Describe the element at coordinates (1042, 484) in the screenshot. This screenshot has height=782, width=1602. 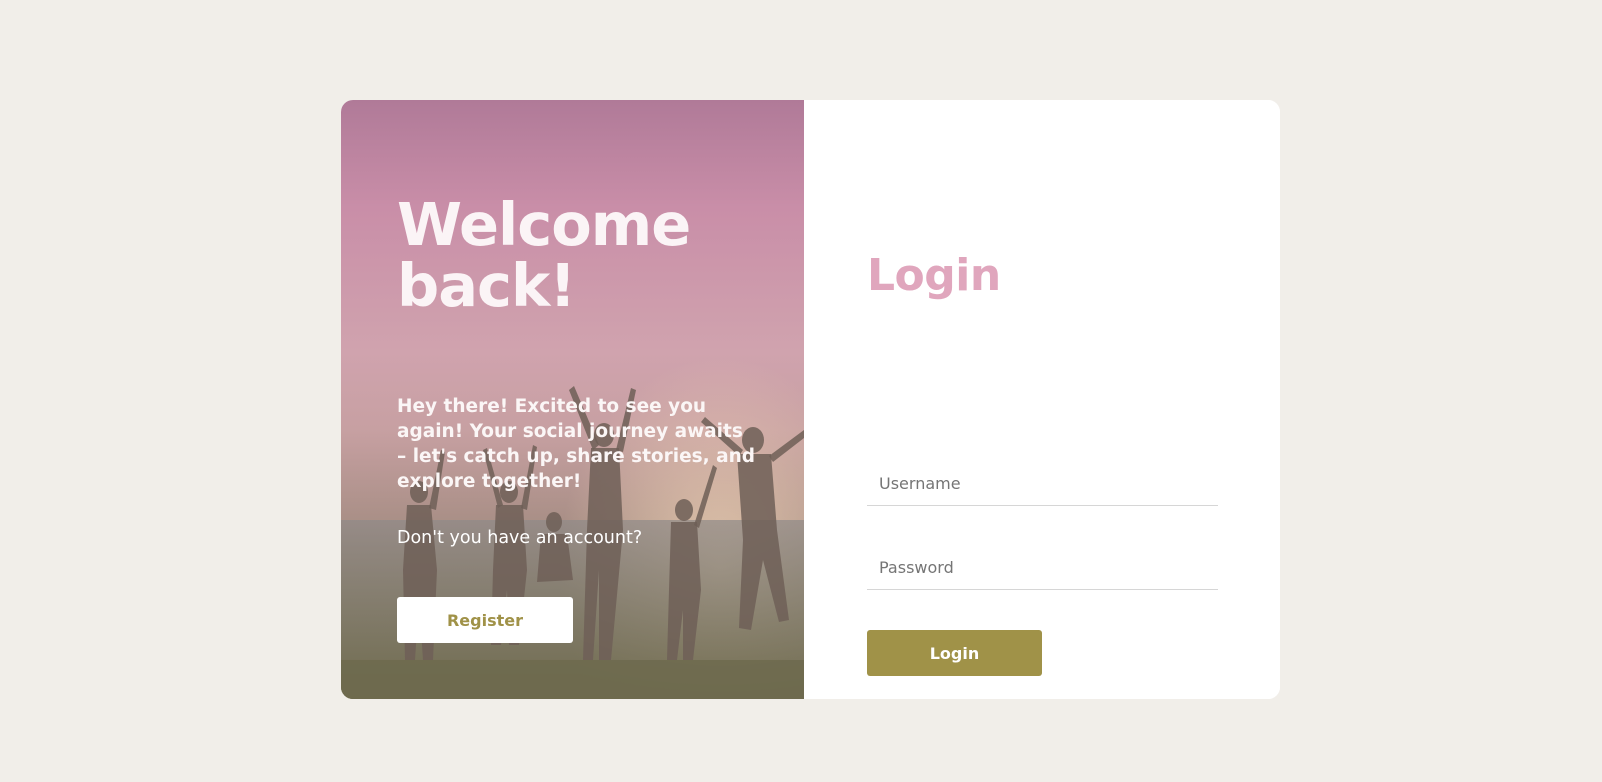
I see `username-input` at that location.